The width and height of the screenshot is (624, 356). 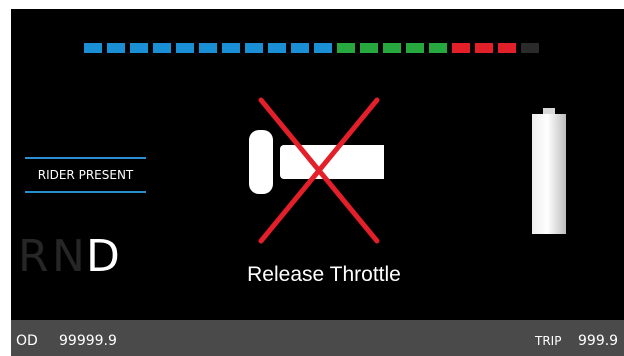 I want to click on throttle-grip, so click(x=261, y=162).